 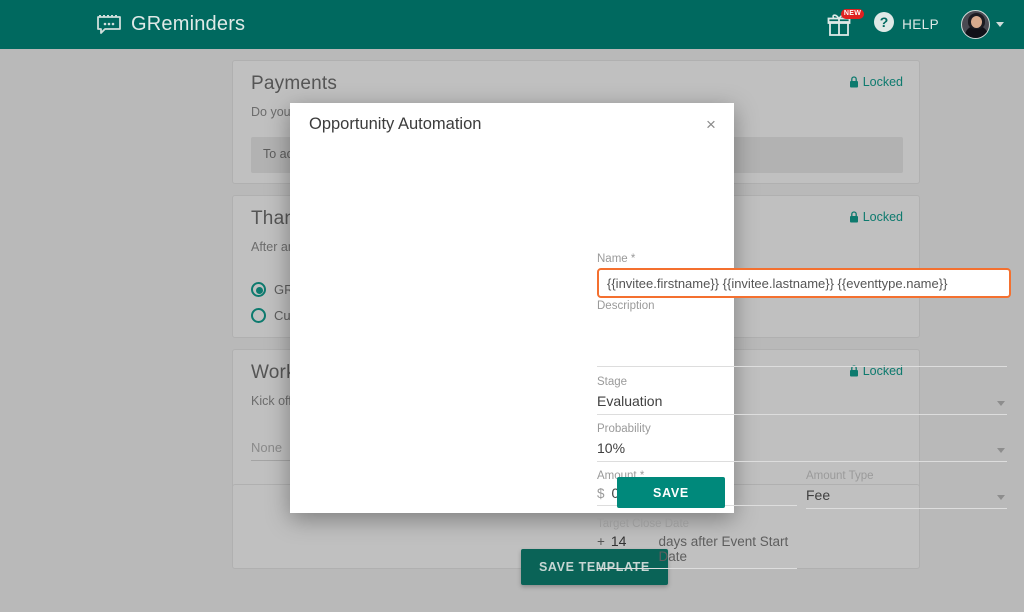 I want to click on stage-value: Evaluation, so click(x=802, y=403).